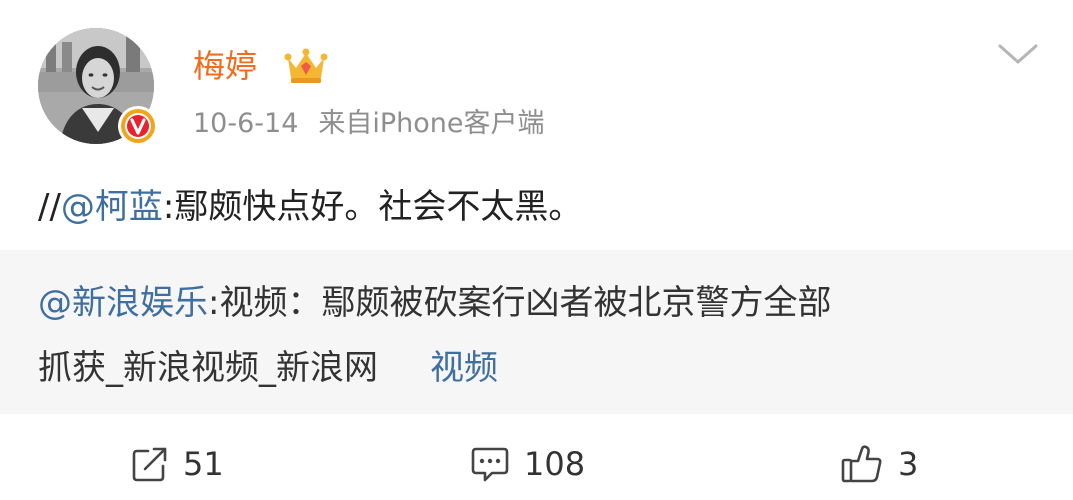 The width and height of the screenshot is (1073, 500). I want to click on chevron-down-icon, so click(1018, 54).